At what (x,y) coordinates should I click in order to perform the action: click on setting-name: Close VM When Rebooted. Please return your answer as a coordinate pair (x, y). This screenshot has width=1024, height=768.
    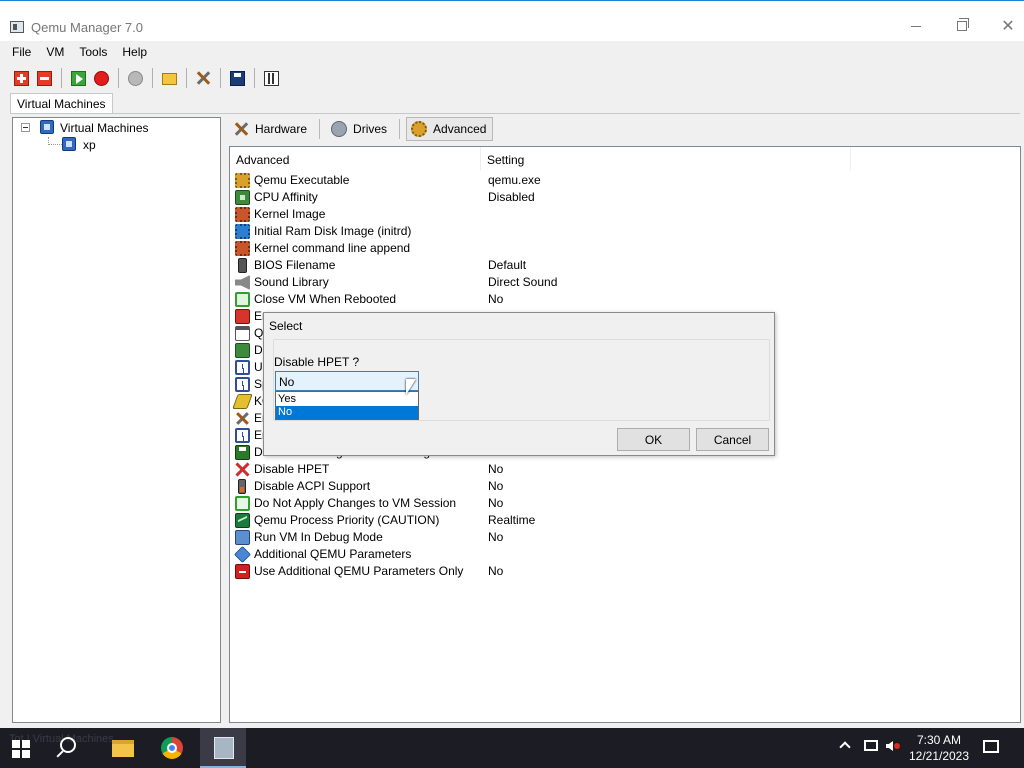
    Looking at the image, I should click on (325, 299).